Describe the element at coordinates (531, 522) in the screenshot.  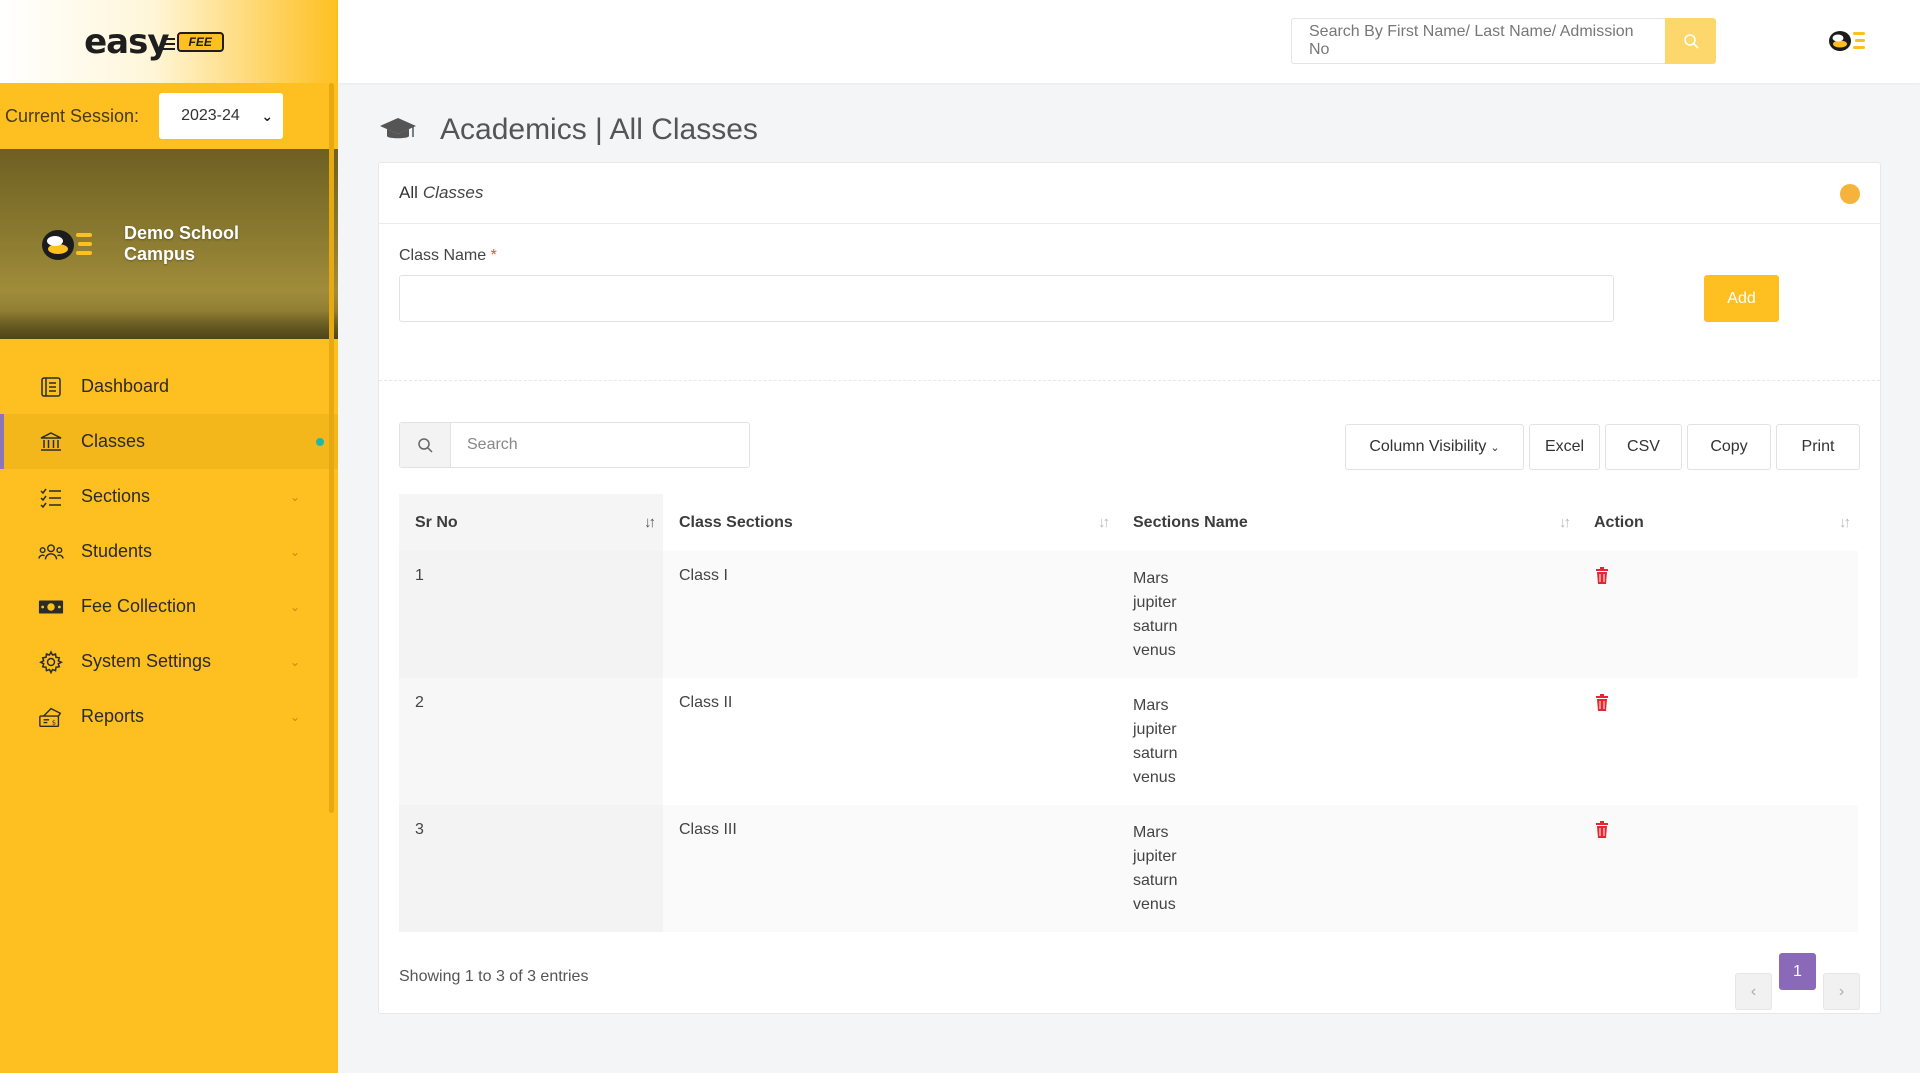
I see `column-header-sr-no: Sr No ↓↑` at that location.